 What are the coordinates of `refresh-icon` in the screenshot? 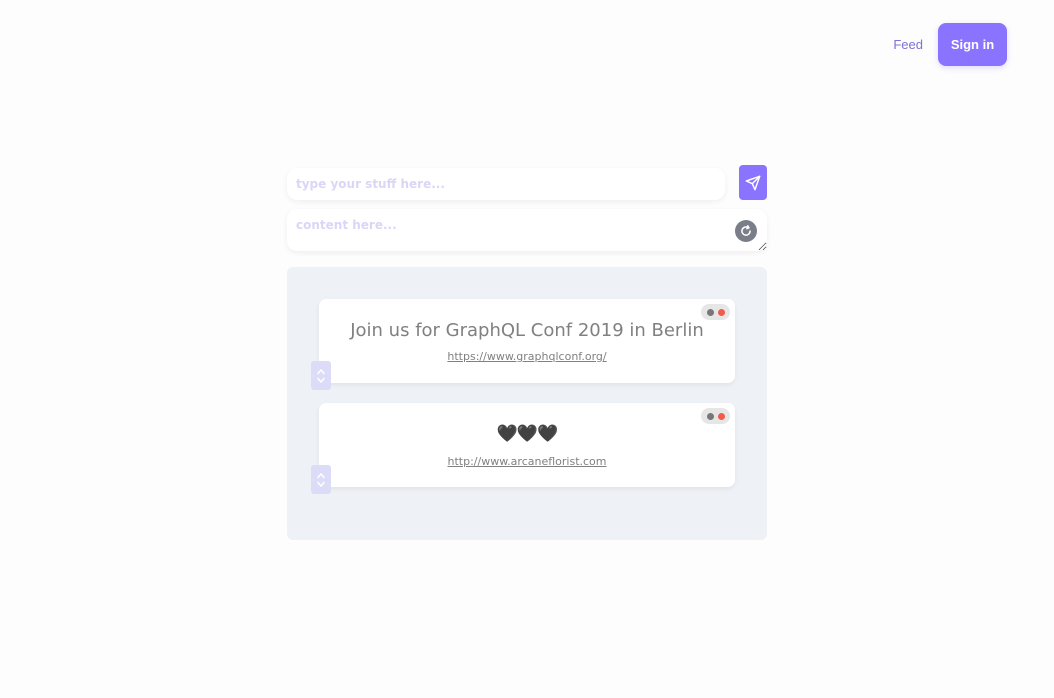 It's located at (746, 231).